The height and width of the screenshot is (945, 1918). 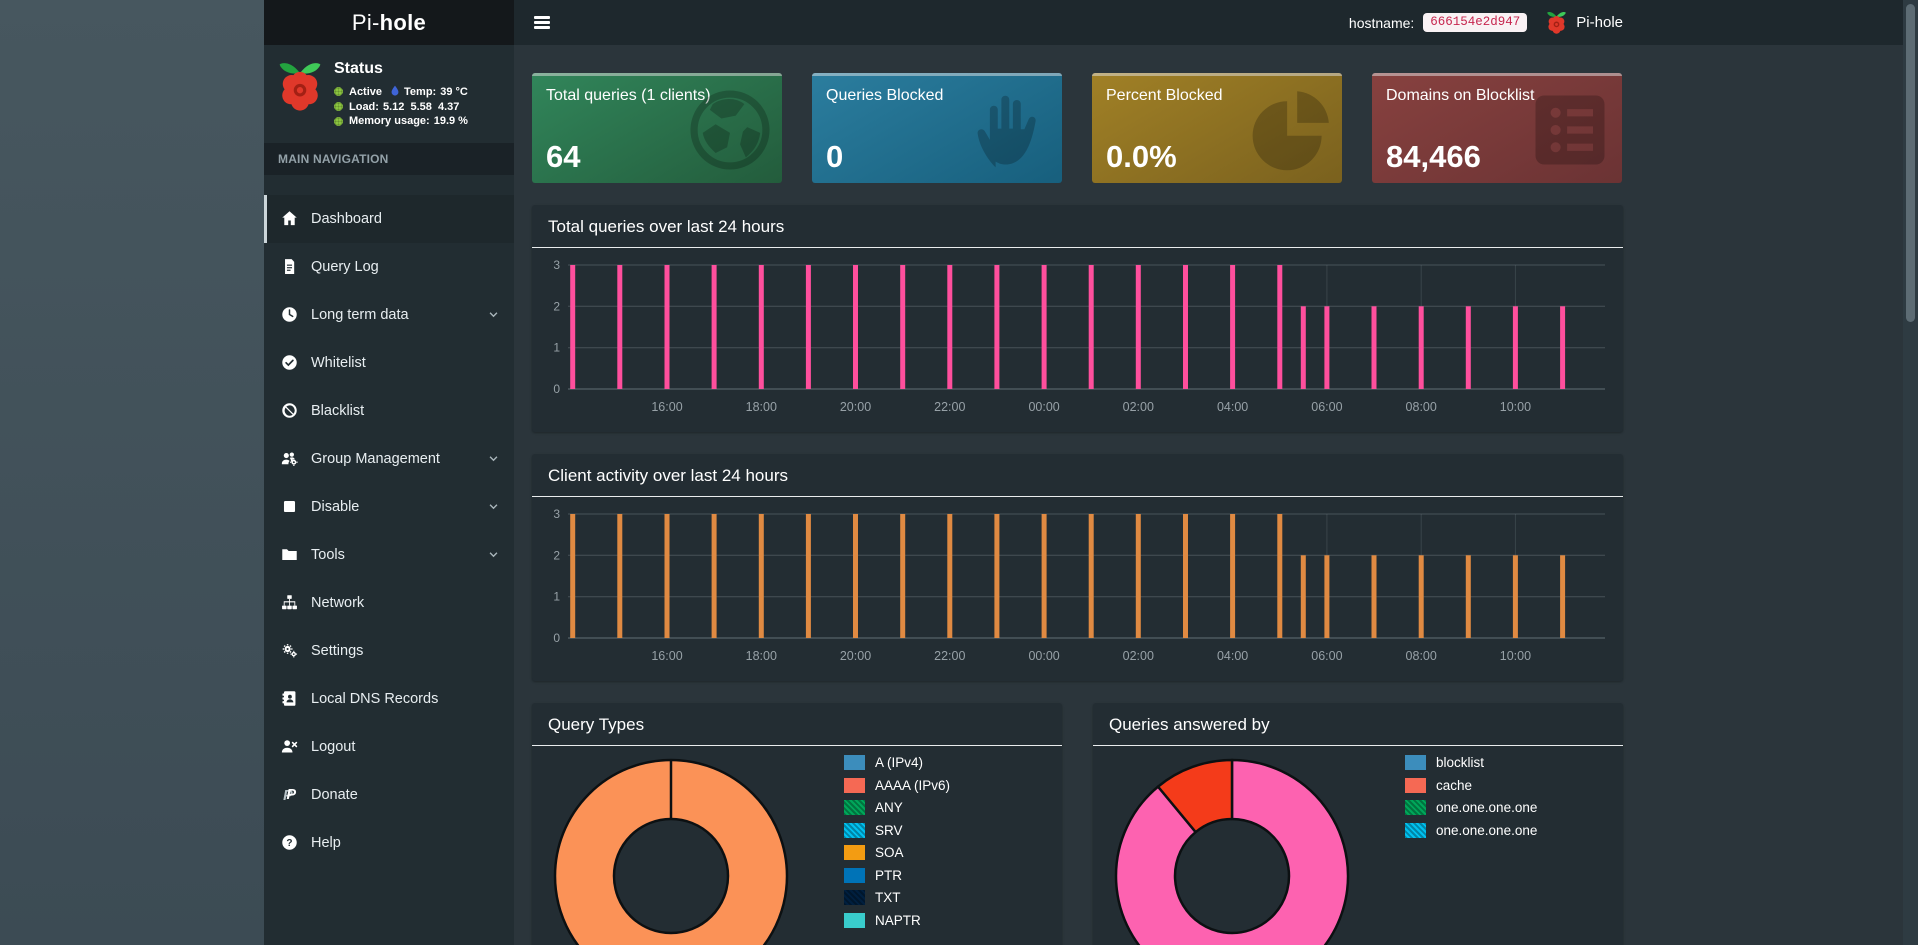 I want to click on sidebar-item-label: Whitelist, so click(x=338, y=362).